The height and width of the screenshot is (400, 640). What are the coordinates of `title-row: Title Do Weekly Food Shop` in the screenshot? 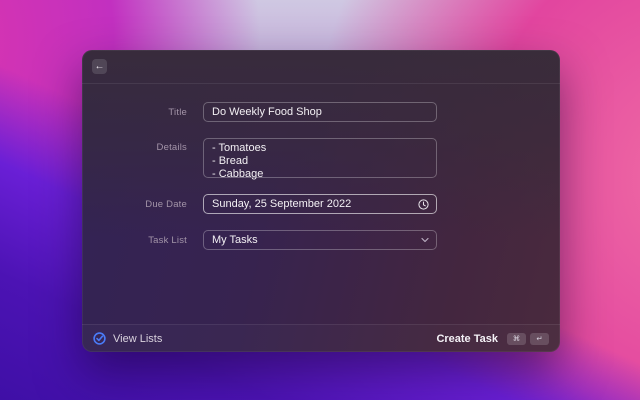 It's located at (321, 112).